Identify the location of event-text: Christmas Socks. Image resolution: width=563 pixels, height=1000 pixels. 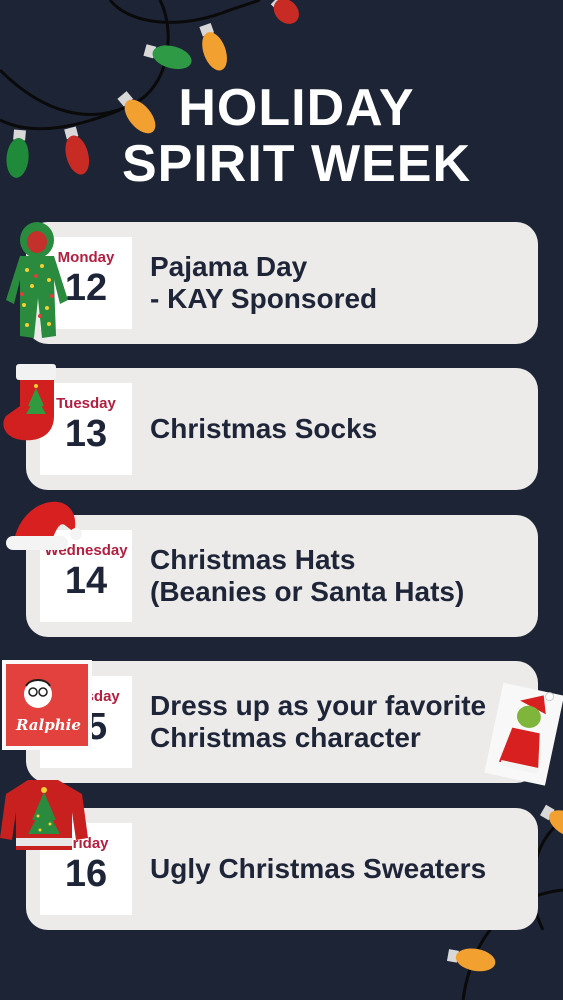
(264, 428).